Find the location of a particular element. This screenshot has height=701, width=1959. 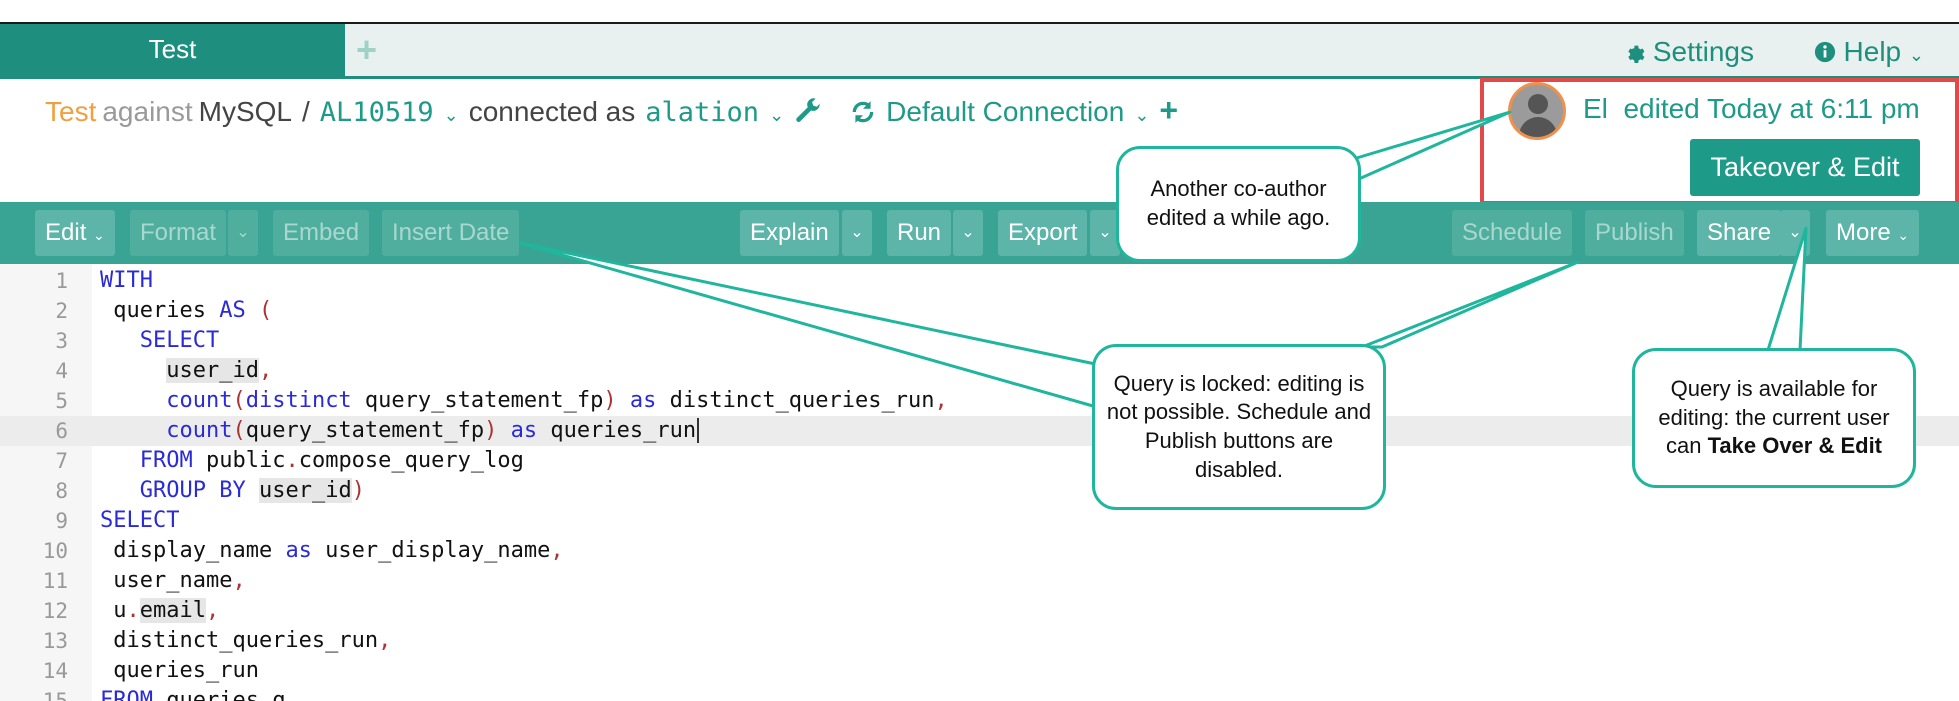

line-number: 14 is located at coordinates (55, 671).